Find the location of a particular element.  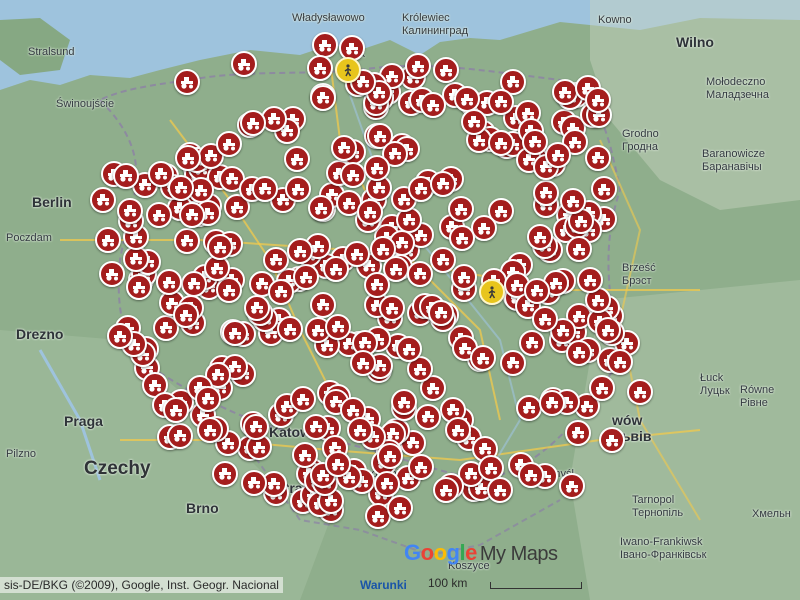

city-label-line: Хмельн is located at coordinates (771, 514).